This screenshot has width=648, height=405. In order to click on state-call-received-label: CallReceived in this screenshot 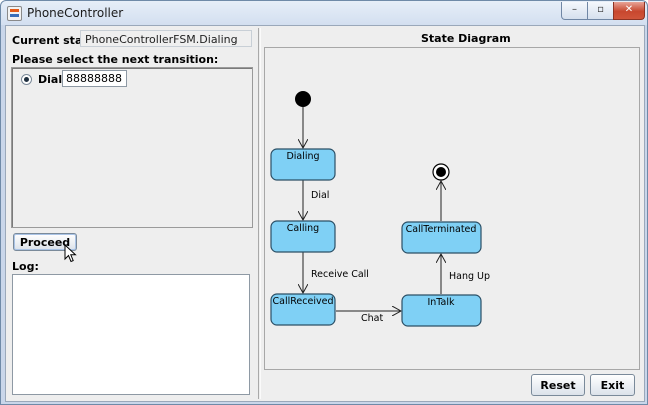, I will do `click(303, 301)`.